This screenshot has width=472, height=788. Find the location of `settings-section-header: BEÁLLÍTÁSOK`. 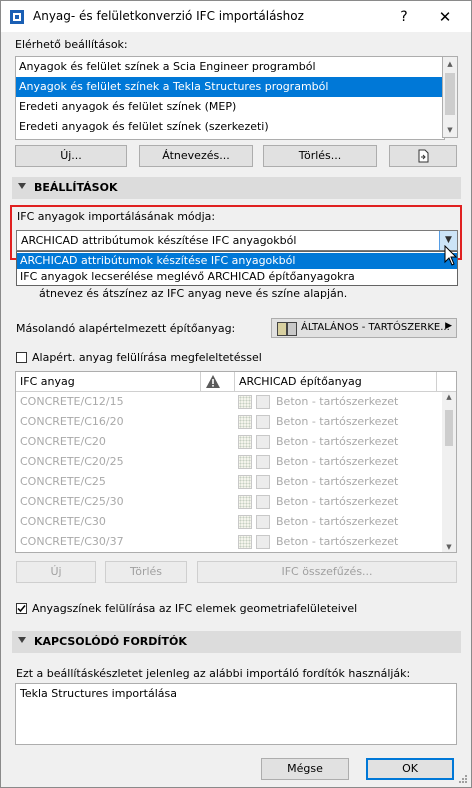

settings-section-header: BEÁLLÍTÁSOK is located at coordinates (236, 188).